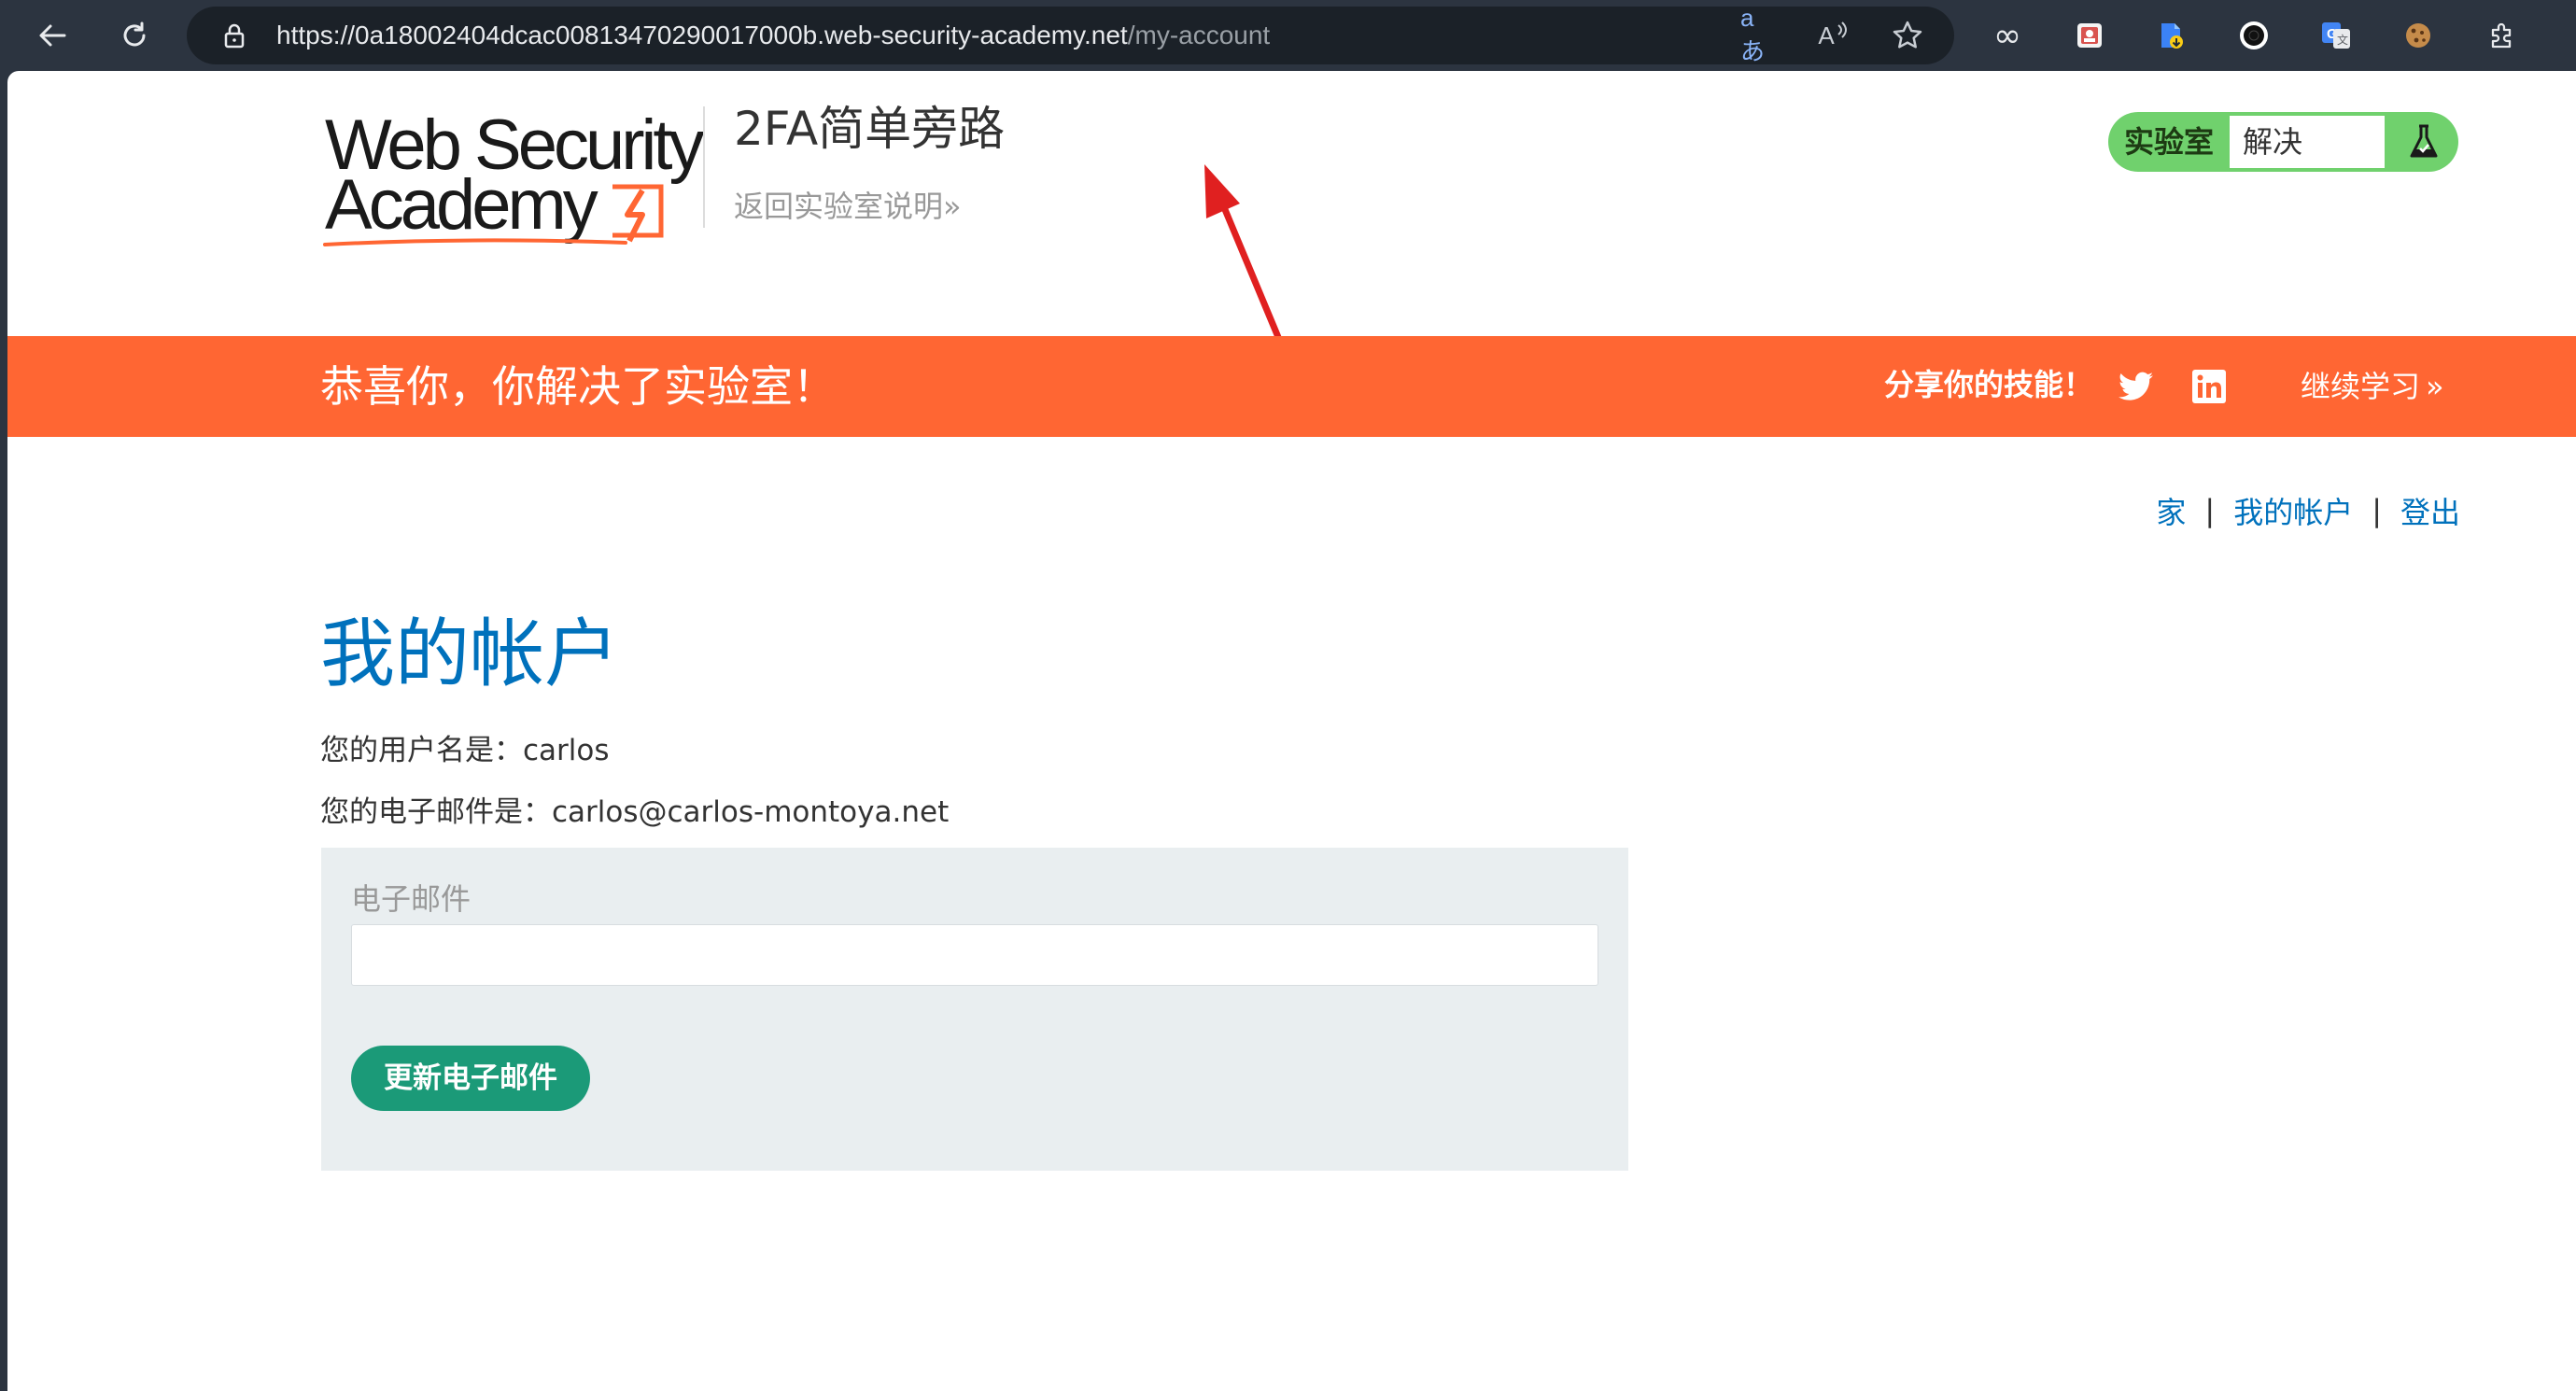 Image resolution: width=2576 pixels, height=1391 pixels. I want to click on svg-text: 文, so click(2342, 40).